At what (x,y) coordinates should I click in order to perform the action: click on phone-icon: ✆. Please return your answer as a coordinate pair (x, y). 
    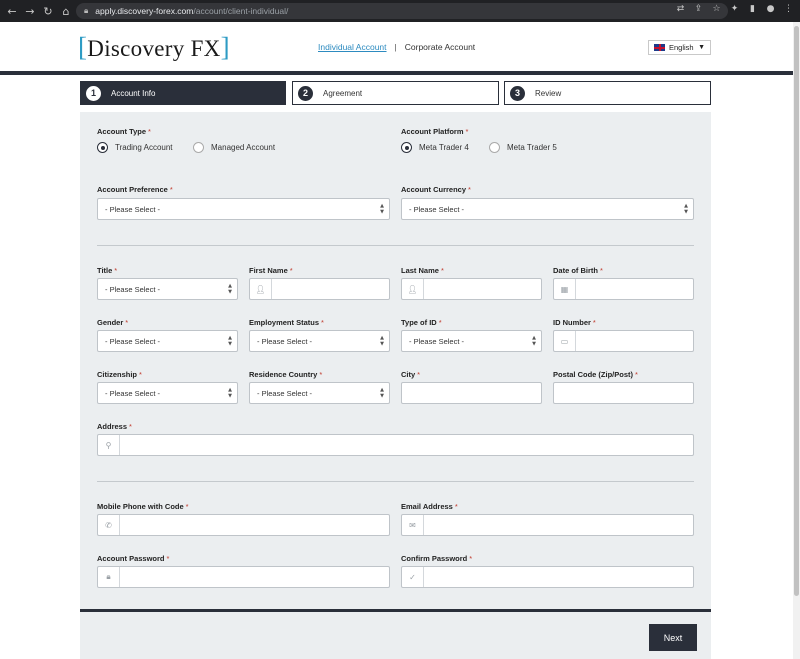
    Looking at the image, I should click on (109, 525).